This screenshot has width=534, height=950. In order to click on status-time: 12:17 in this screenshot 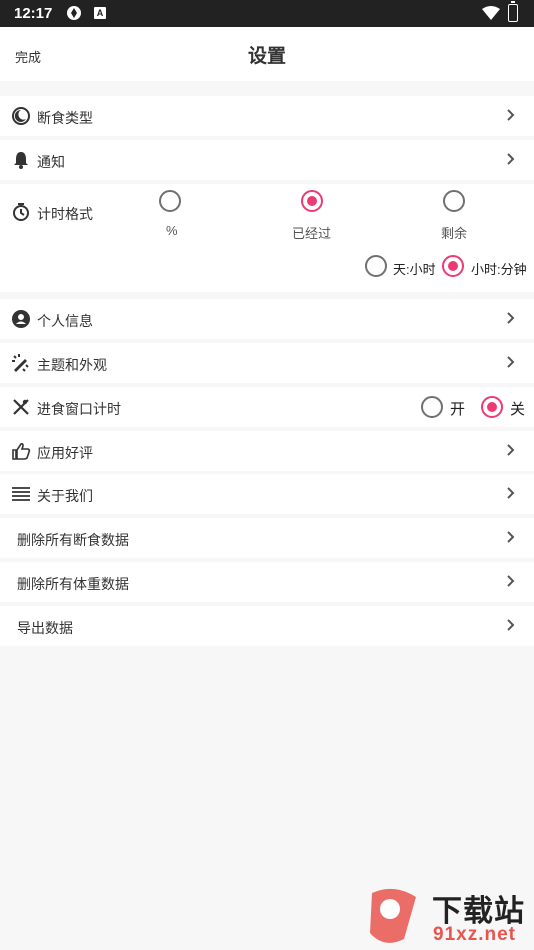, I will do `click(33, 13)`.